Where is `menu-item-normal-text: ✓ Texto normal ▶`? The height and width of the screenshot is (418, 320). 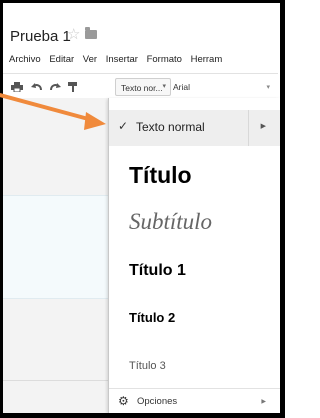 menu-item-normal-text: ✓ Texto normal ▶ is located at coordinates (194, 128).